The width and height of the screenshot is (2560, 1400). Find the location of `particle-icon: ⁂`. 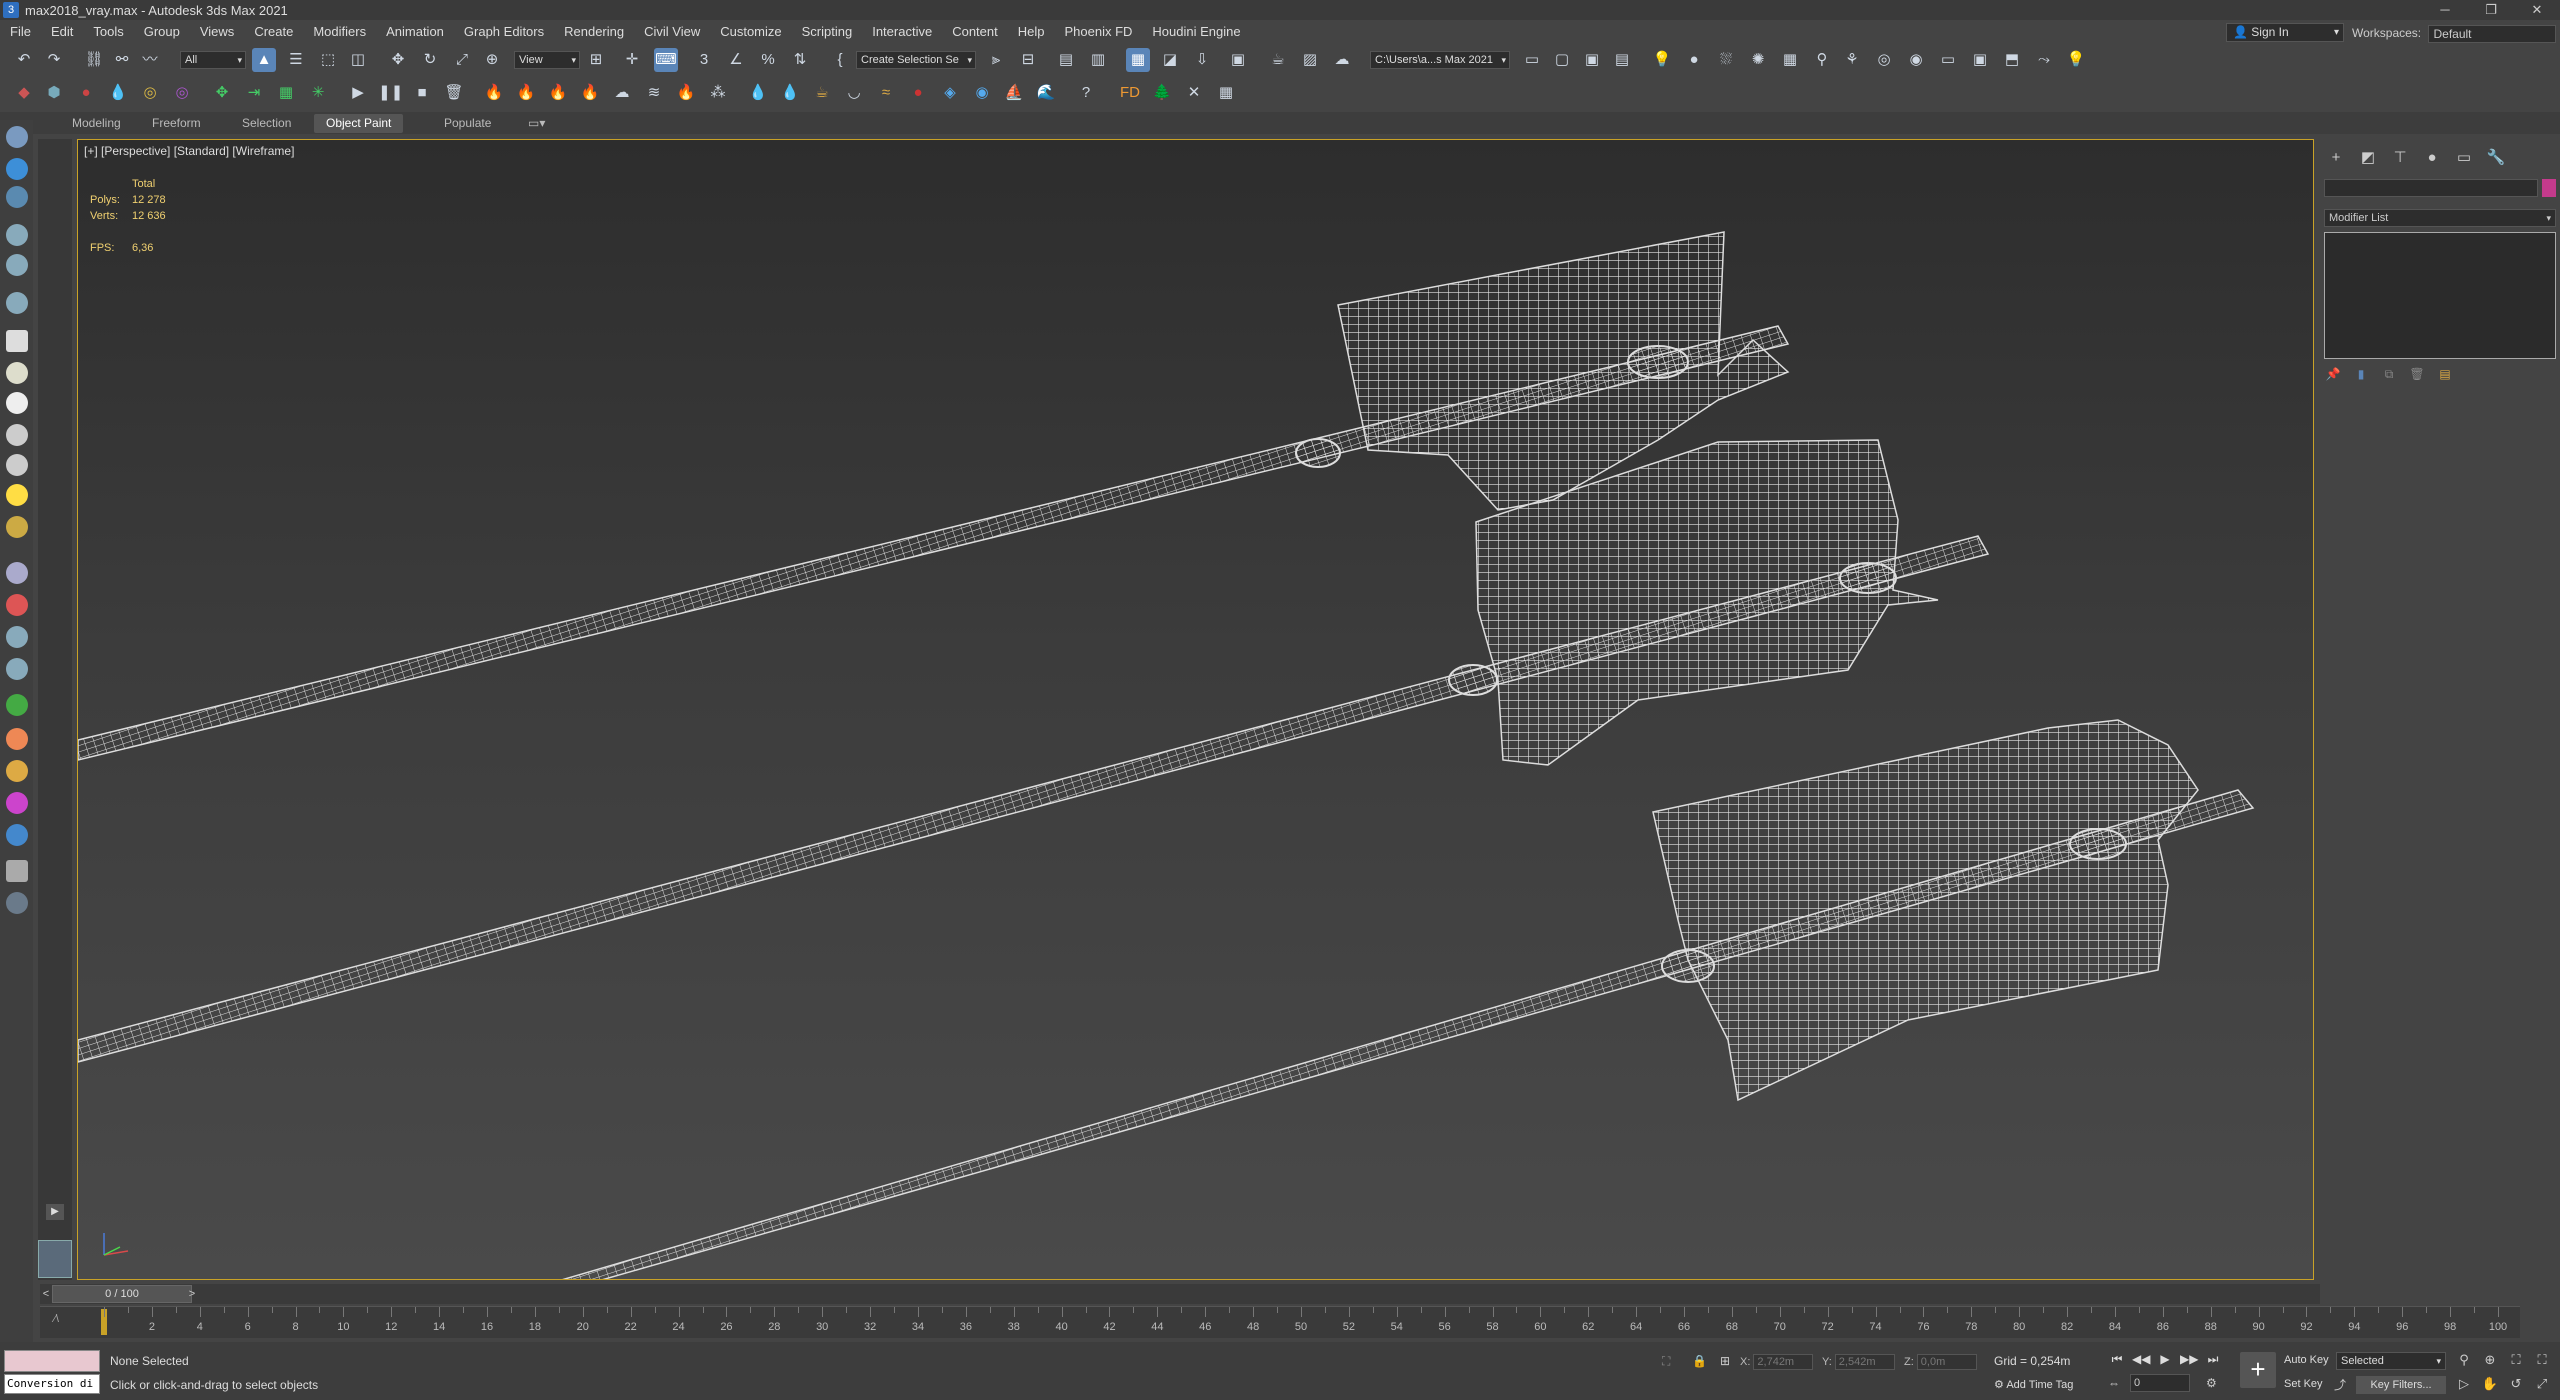

particle-icon: ⁂ is located at coordinates (718, 93).